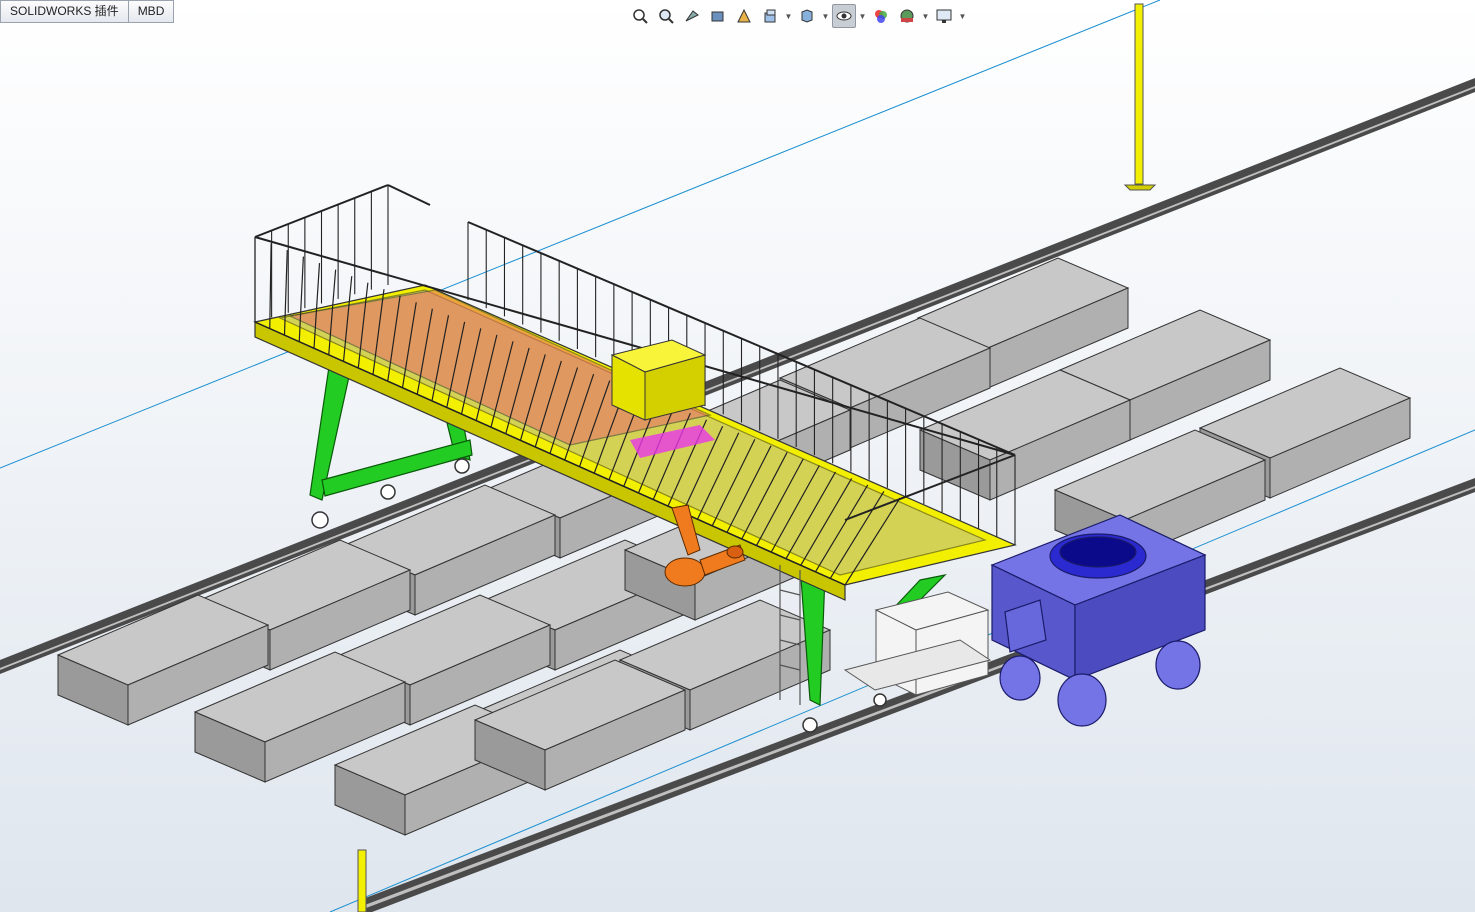 This screenshot has width=1475, height=912. I want to click on control-cabinet, so click(658, 380).